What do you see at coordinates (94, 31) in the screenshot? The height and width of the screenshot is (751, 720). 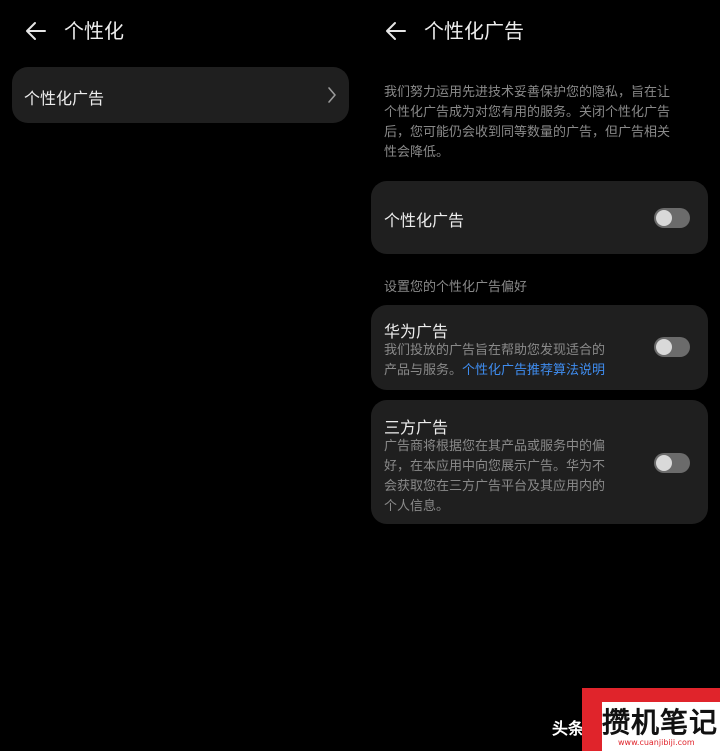 I see `page-title: 个性化` at bounding box center [94, 31].